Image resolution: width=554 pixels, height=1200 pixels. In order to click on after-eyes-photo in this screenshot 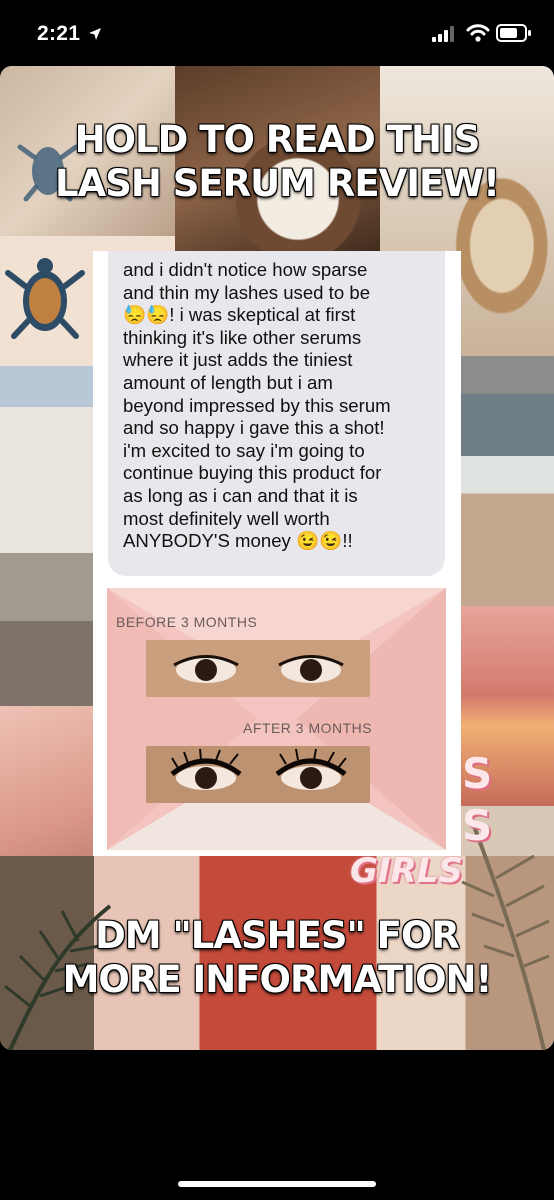, I will do `click(258, 774)`.